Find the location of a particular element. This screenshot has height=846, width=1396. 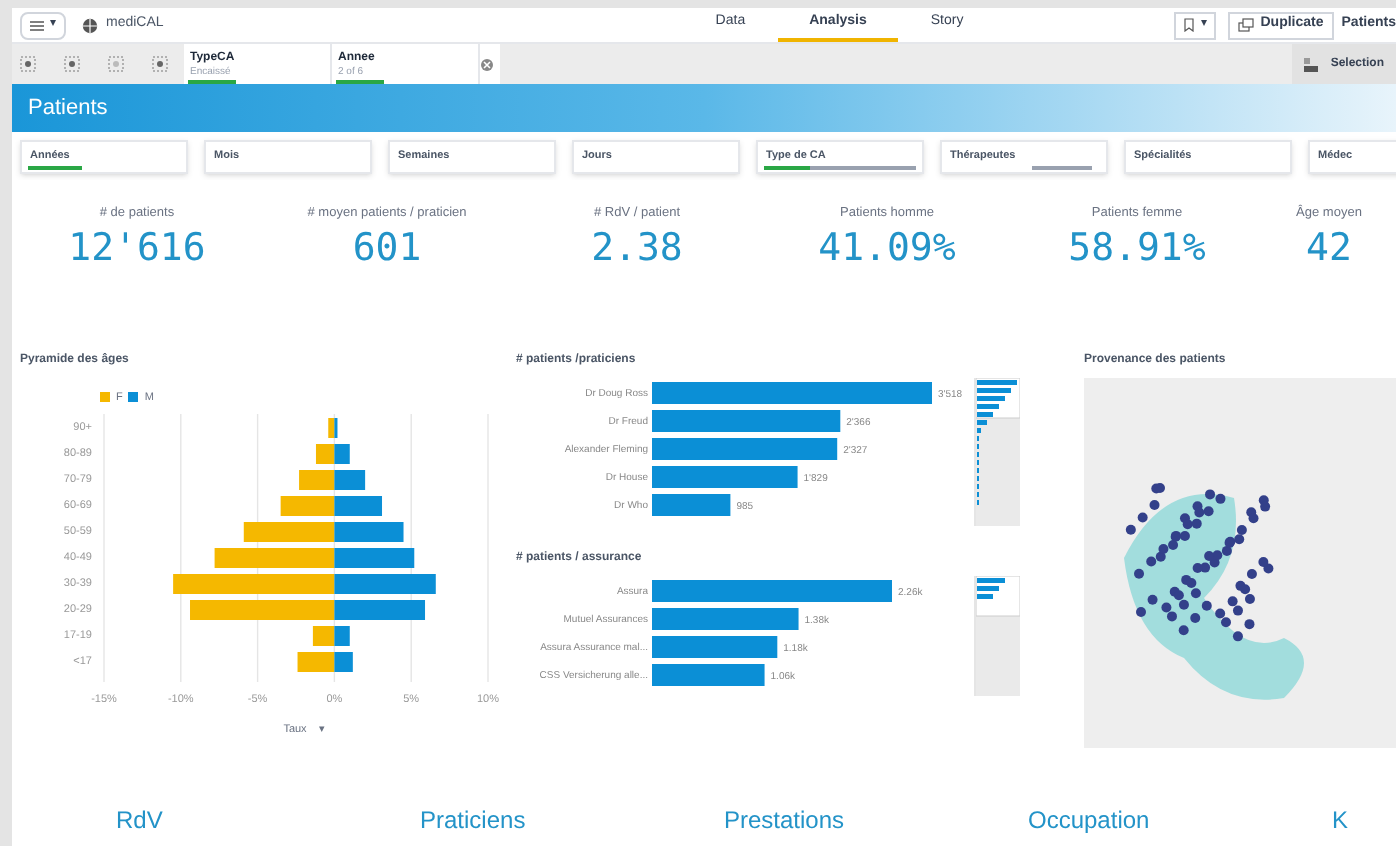

search-select-icon is located at coordinates (28, 64).